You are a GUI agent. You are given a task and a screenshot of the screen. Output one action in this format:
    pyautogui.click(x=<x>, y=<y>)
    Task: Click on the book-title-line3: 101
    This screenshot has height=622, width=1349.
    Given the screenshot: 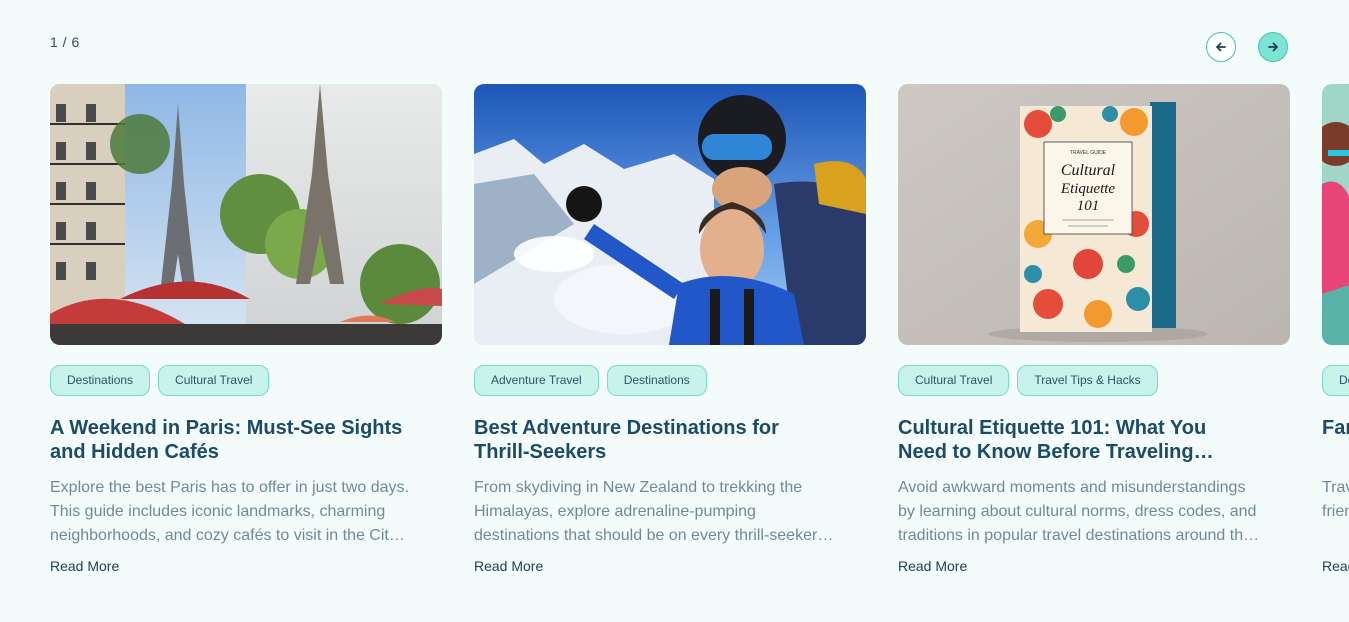 What is the action you would take?
    pyautogui.click(x=1088, y=206)
    